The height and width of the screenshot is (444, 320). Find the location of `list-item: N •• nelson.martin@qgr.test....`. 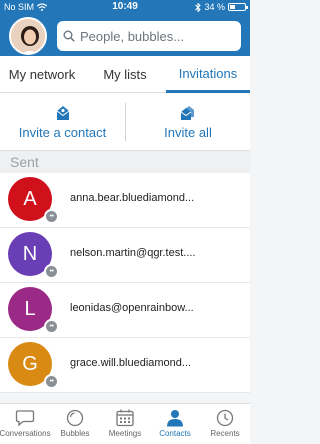

list-item: N •• nelson.martin@qgr.test.... is located at coordinates (125, 255).